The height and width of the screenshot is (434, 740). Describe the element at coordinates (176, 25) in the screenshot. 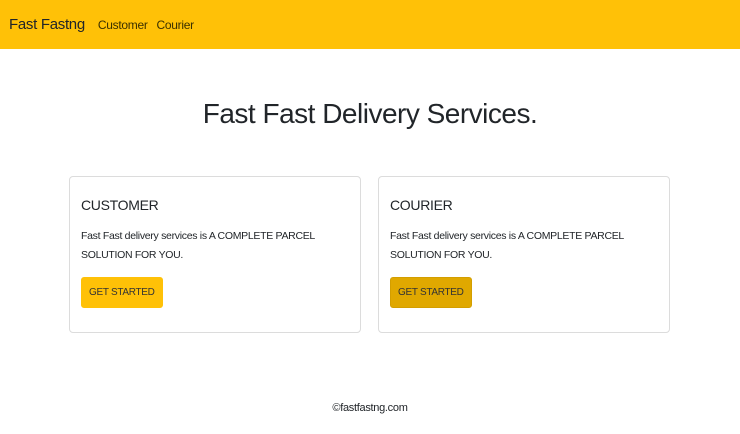

I see `nav-link-courier: Courier` at that location.